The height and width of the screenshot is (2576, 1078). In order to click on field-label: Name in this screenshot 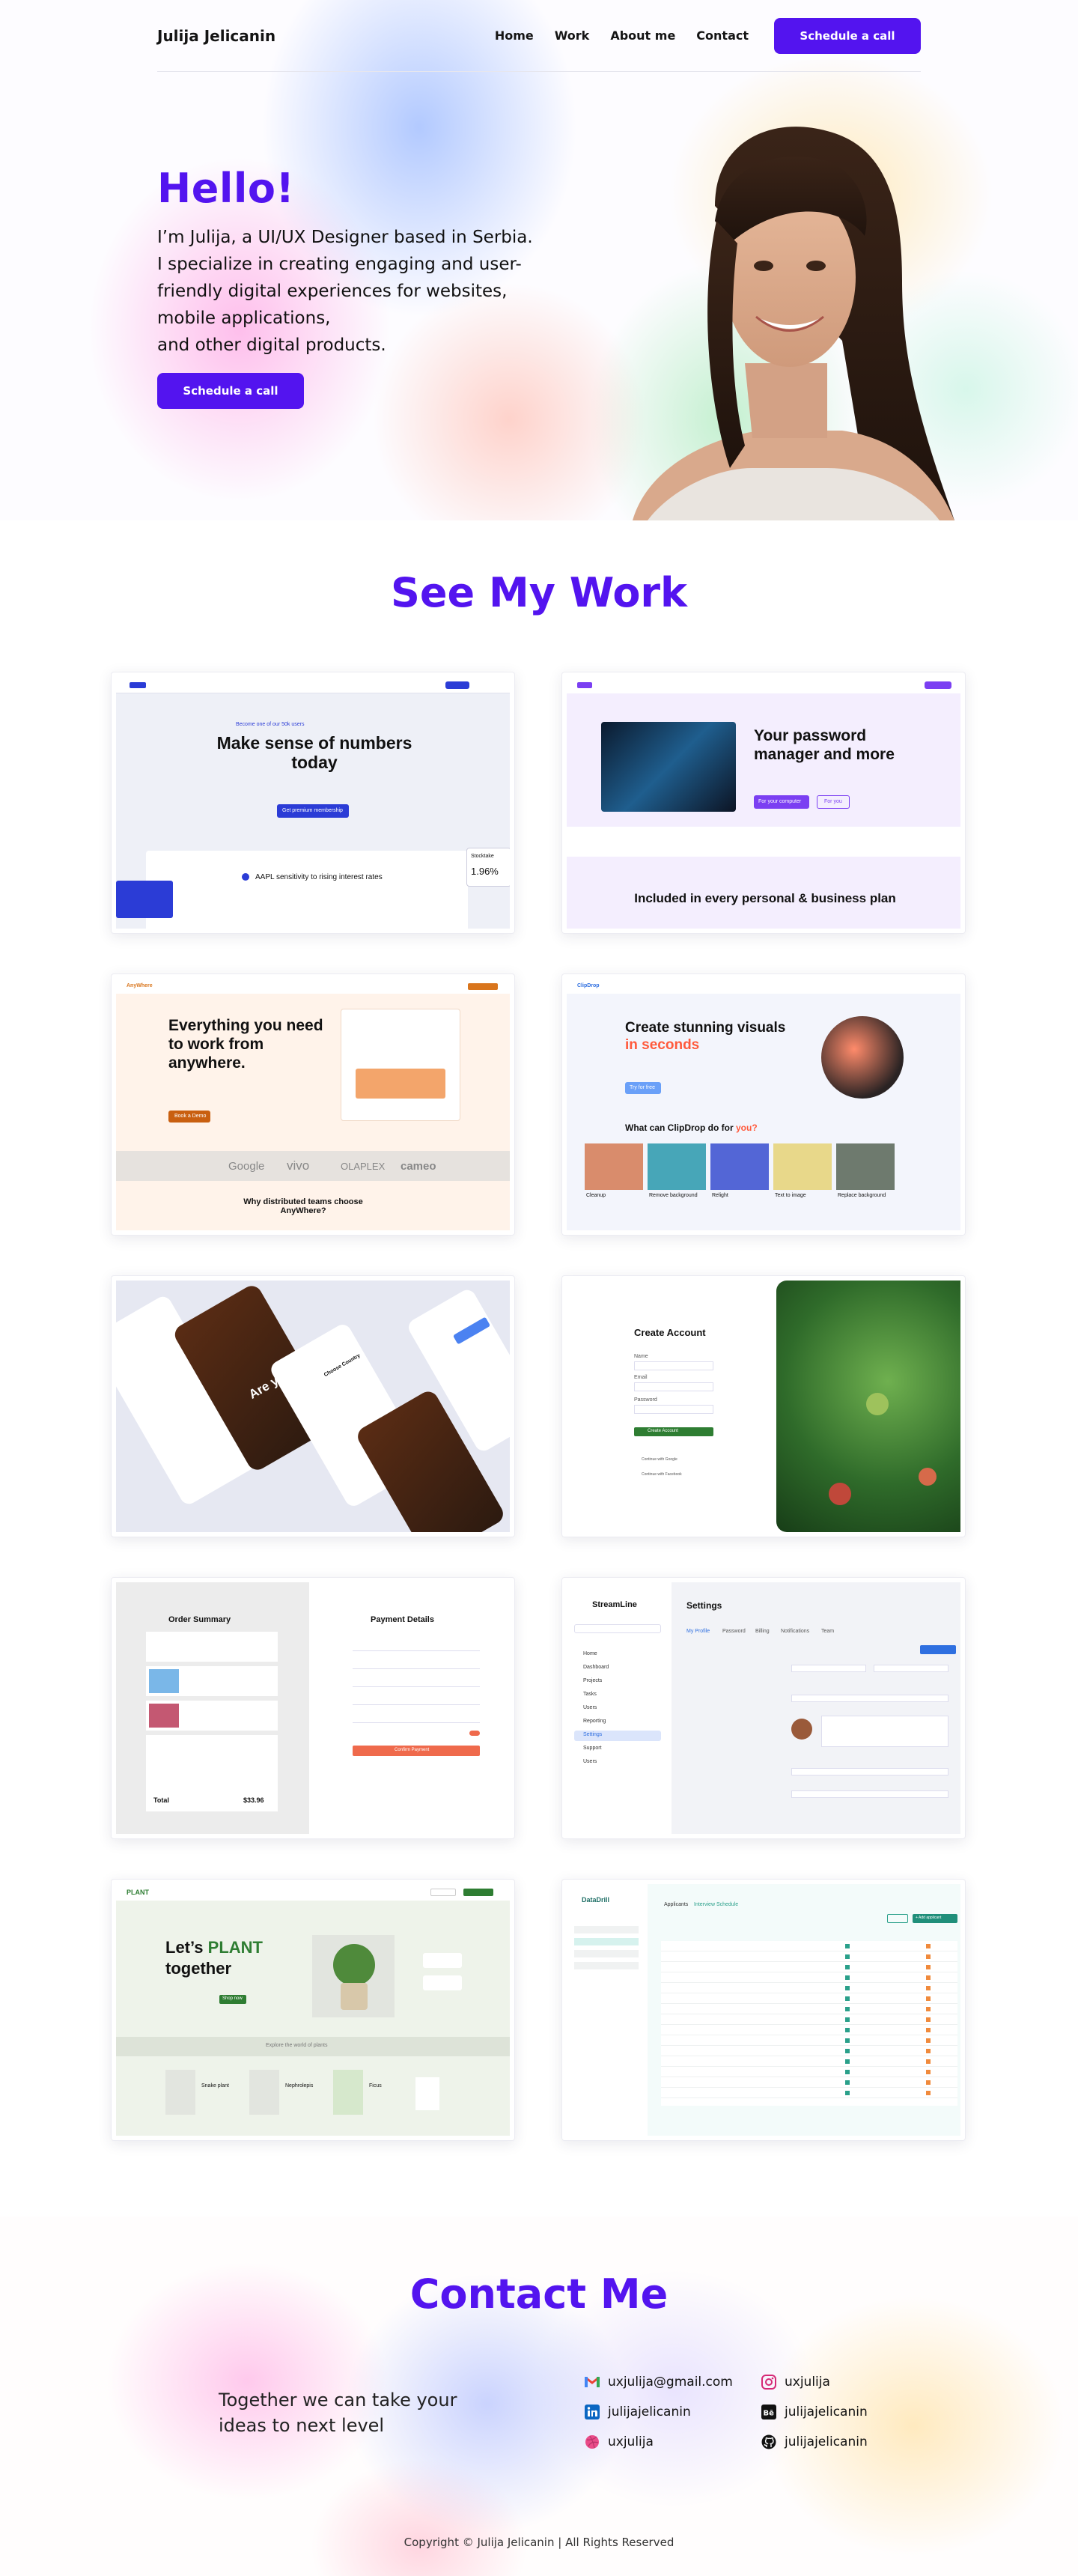, I will do `click(641, 1356)`.